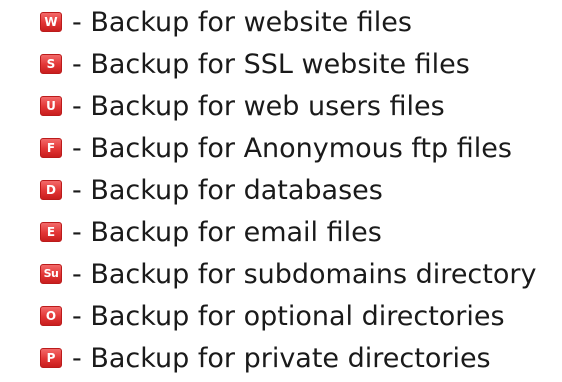 The image size is (562, 382). I want to click on legend-item-web-users-files: U - Backup for web users files, so click(222, 106).